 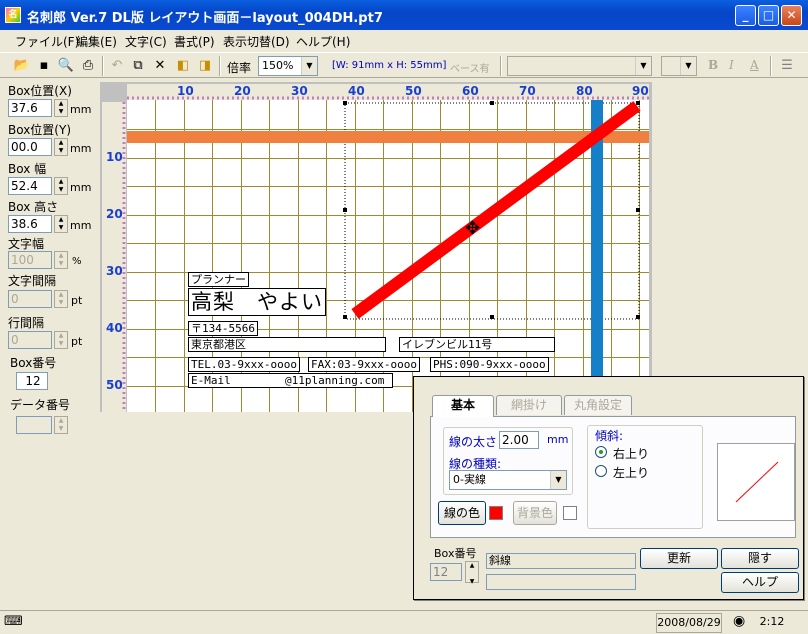 I want to click on menu-file: ファイル(F), so click(x=47, y=41).